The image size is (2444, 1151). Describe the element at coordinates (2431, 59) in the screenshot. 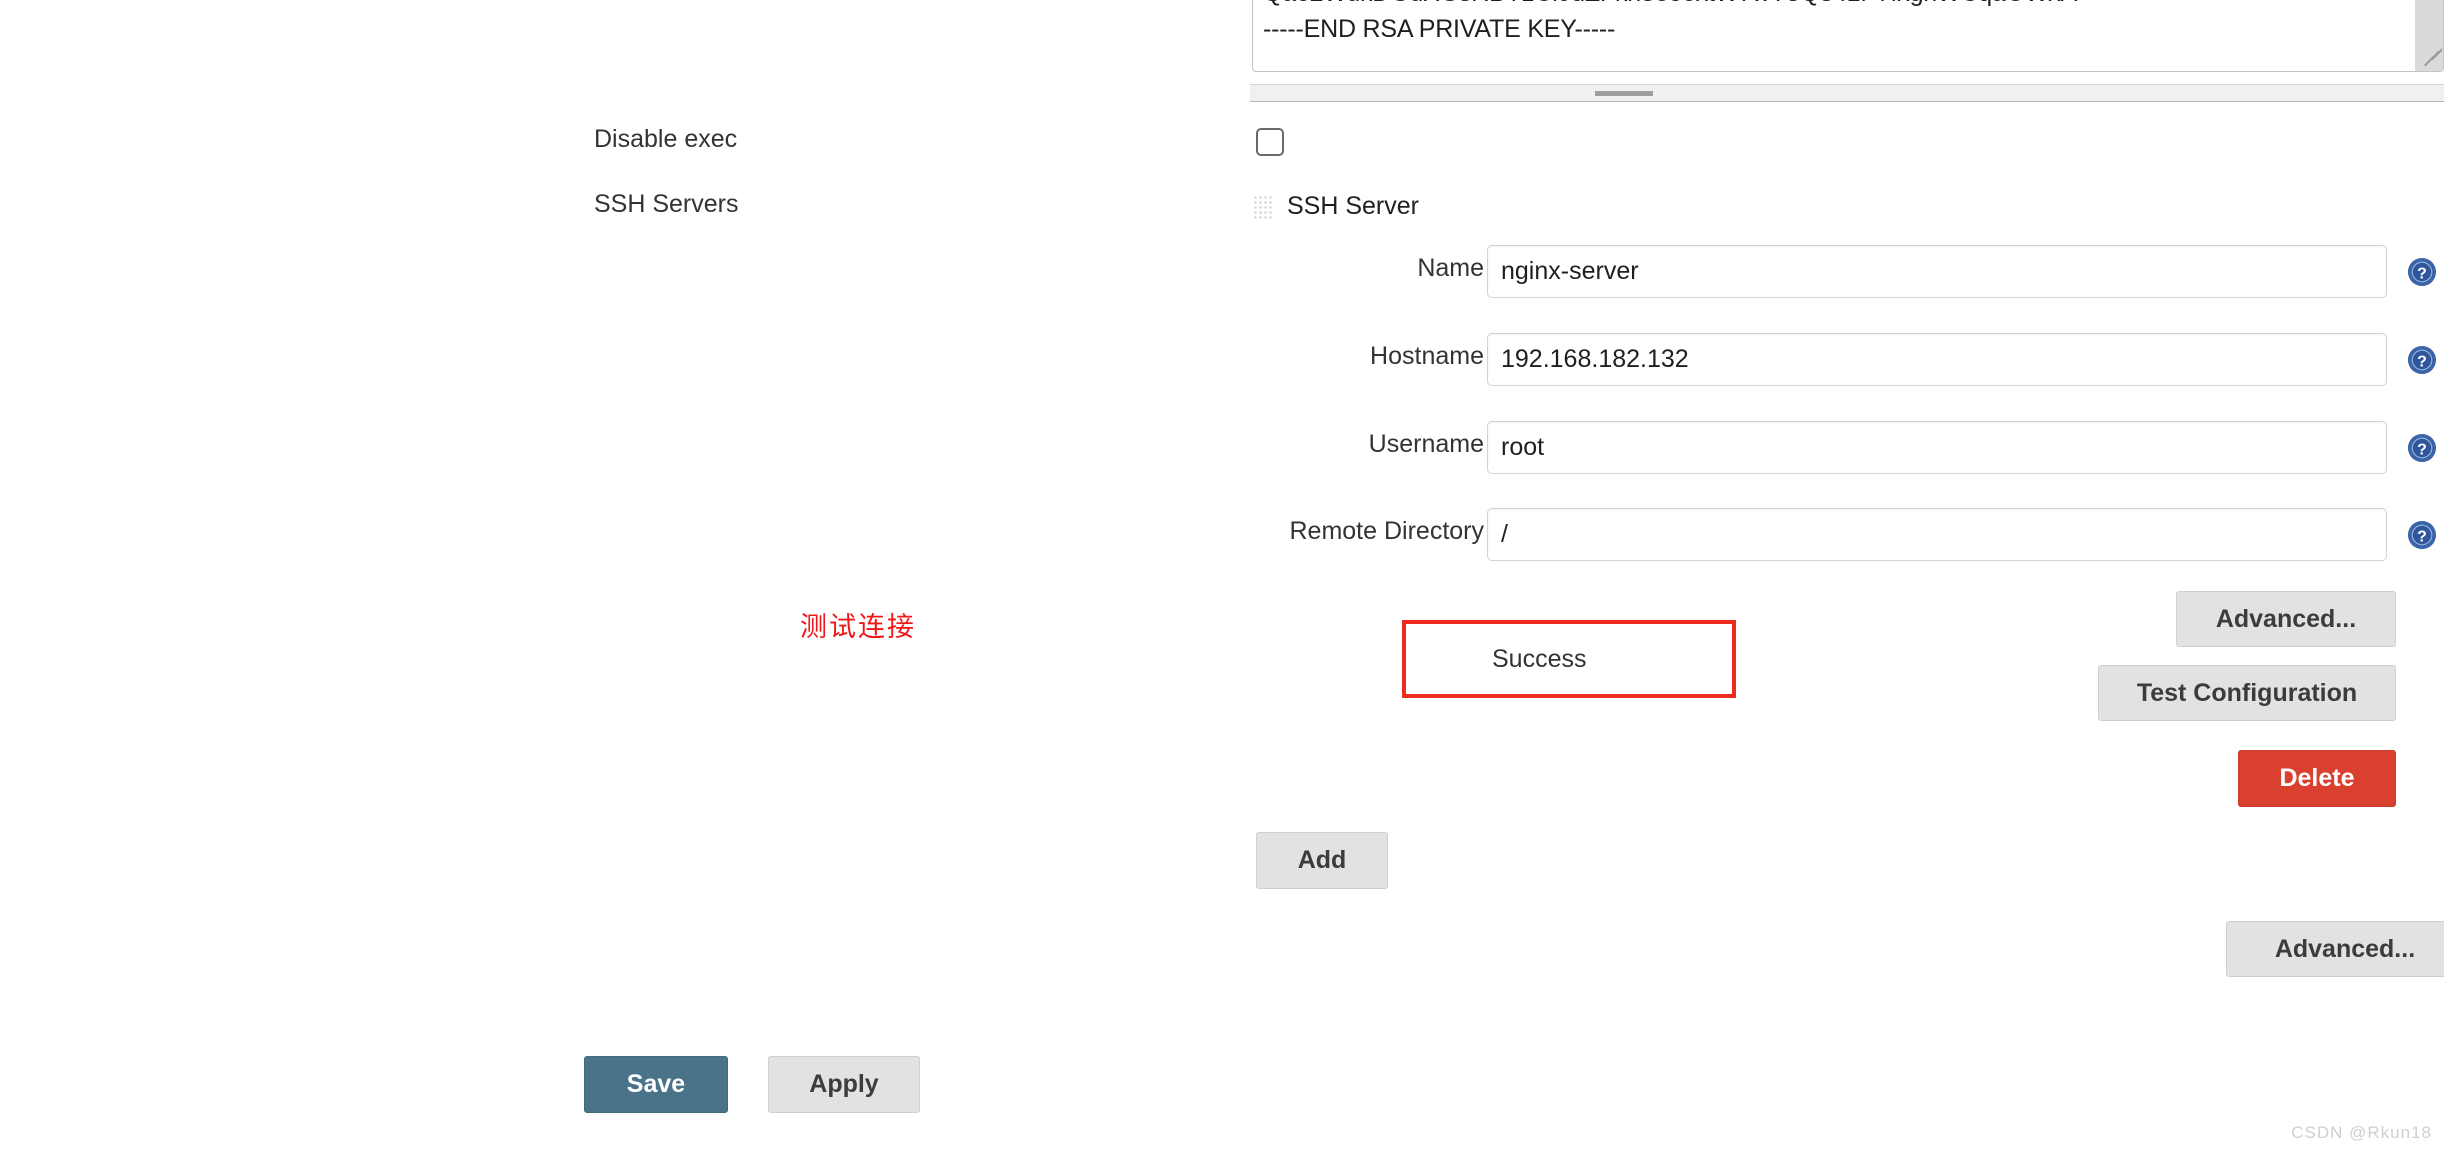

I see `textarea-resize-grip-icon` at that location.